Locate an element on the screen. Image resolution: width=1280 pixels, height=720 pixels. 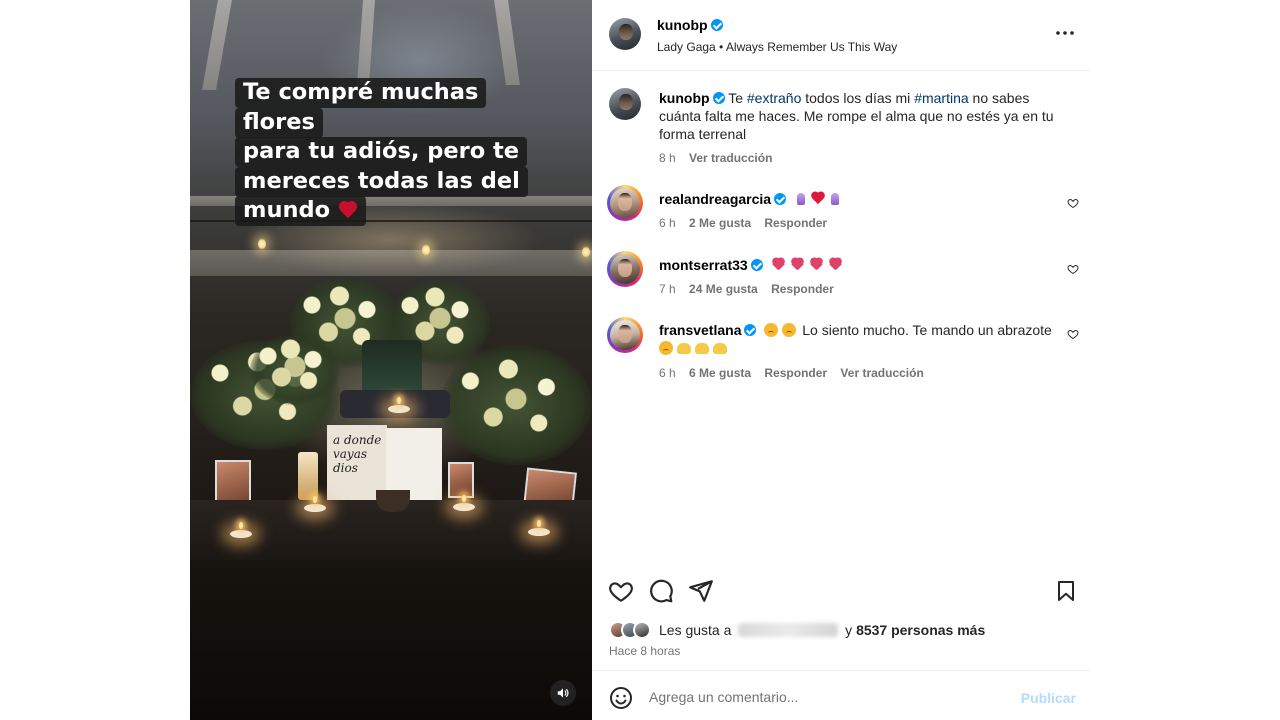
likes-count: 8537 personas más is located at coordinates (920, 630).